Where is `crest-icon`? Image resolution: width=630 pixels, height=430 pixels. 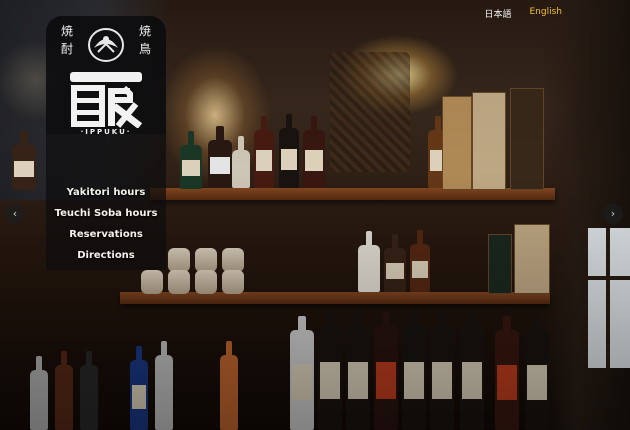
crest-icon is located at coordinates (106, 45).